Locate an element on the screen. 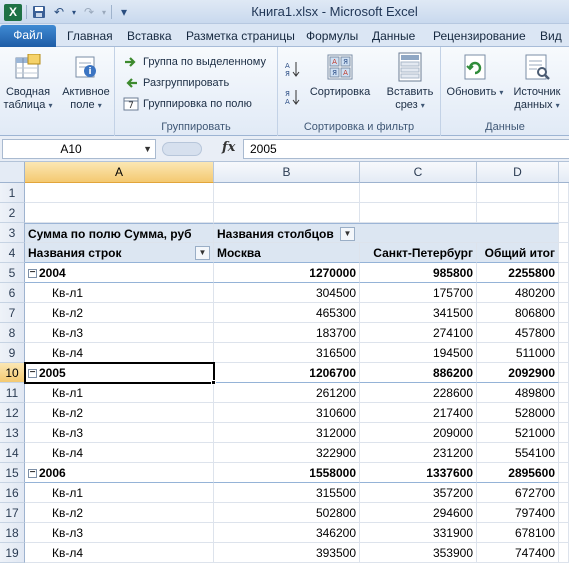 The height and width of the screenshot is (564, 569). tab-view: Вид is located at coordinates (551, 37).